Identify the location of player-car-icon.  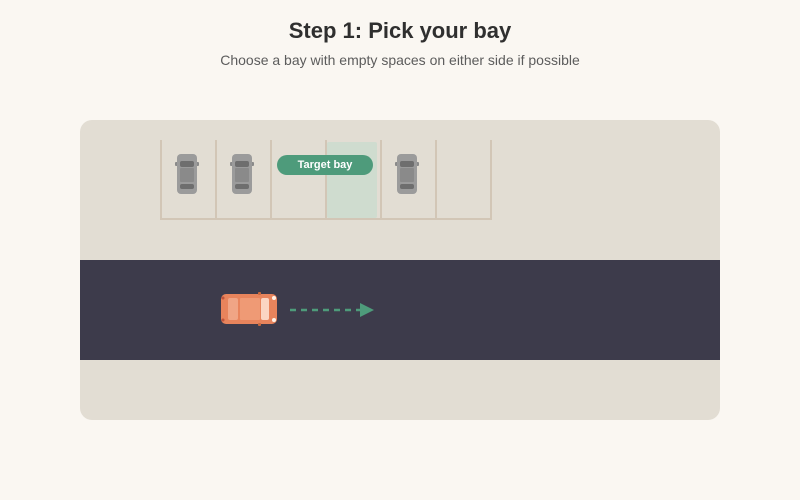
(249, 309).